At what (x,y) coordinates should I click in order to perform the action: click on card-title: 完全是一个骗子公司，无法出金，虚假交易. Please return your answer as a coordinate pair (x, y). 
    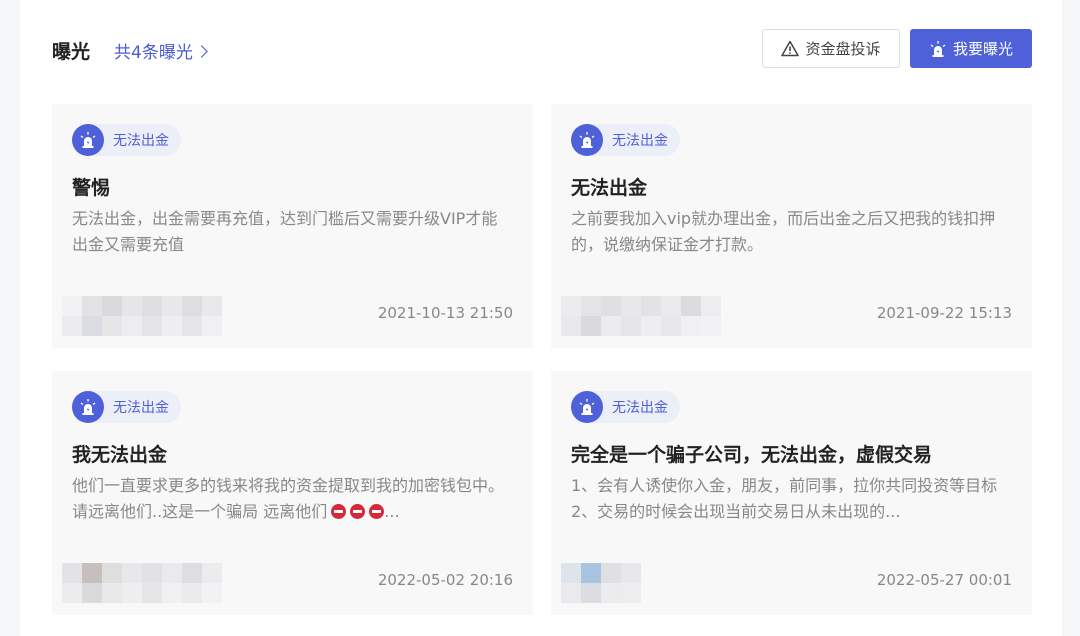
    Looking at the image, I should click on (752, 455).